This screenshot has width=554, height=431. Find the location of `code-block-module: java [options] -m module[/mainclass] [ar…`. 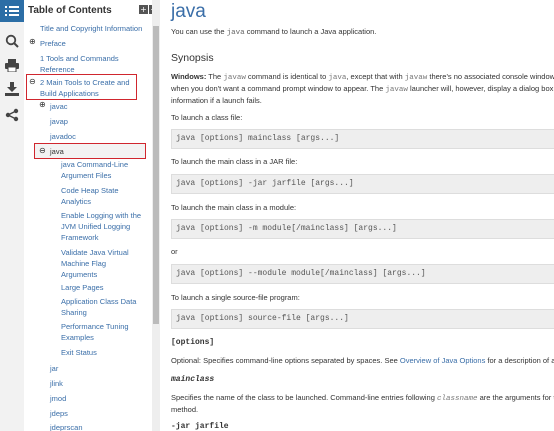

code-block-module: java [options] -m module[/mainclass] [ar… is located at coordinates (362, 229).